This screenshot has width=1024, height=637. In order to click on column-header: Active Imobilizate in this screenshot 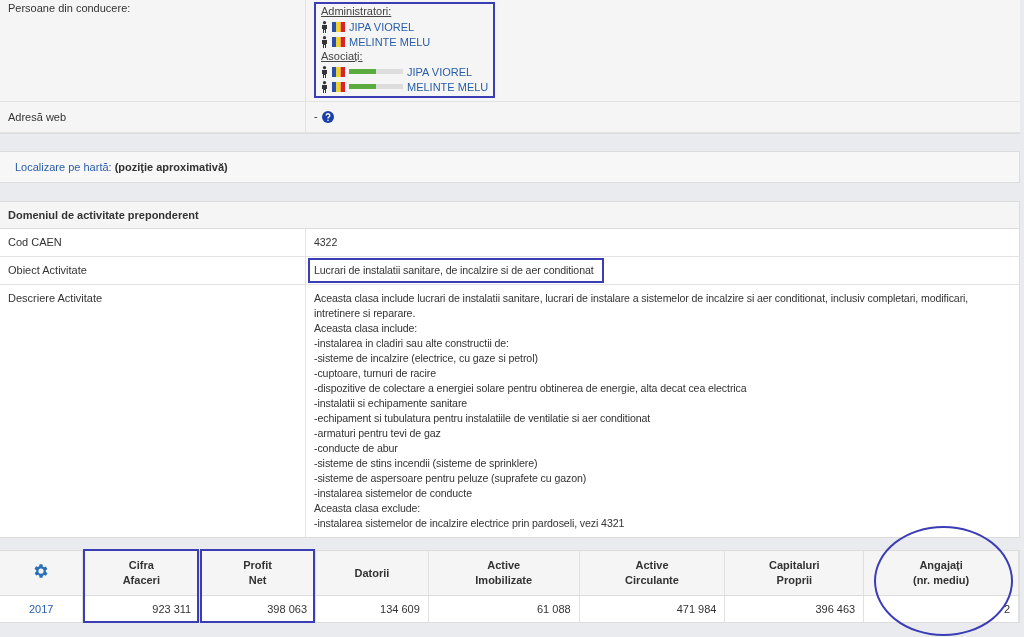, I will do `click(504, 573)`.